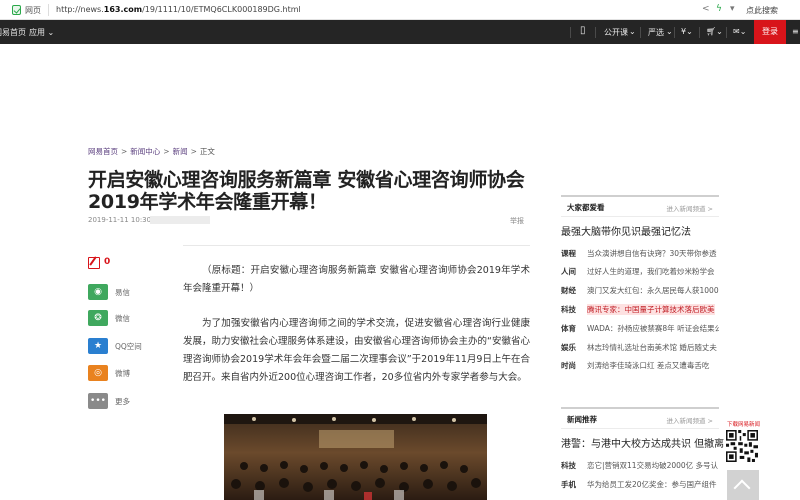  Describe the element at coordinates (739, 31) in the screenshot. I see `mail-icon: ✉⌄` at that location.